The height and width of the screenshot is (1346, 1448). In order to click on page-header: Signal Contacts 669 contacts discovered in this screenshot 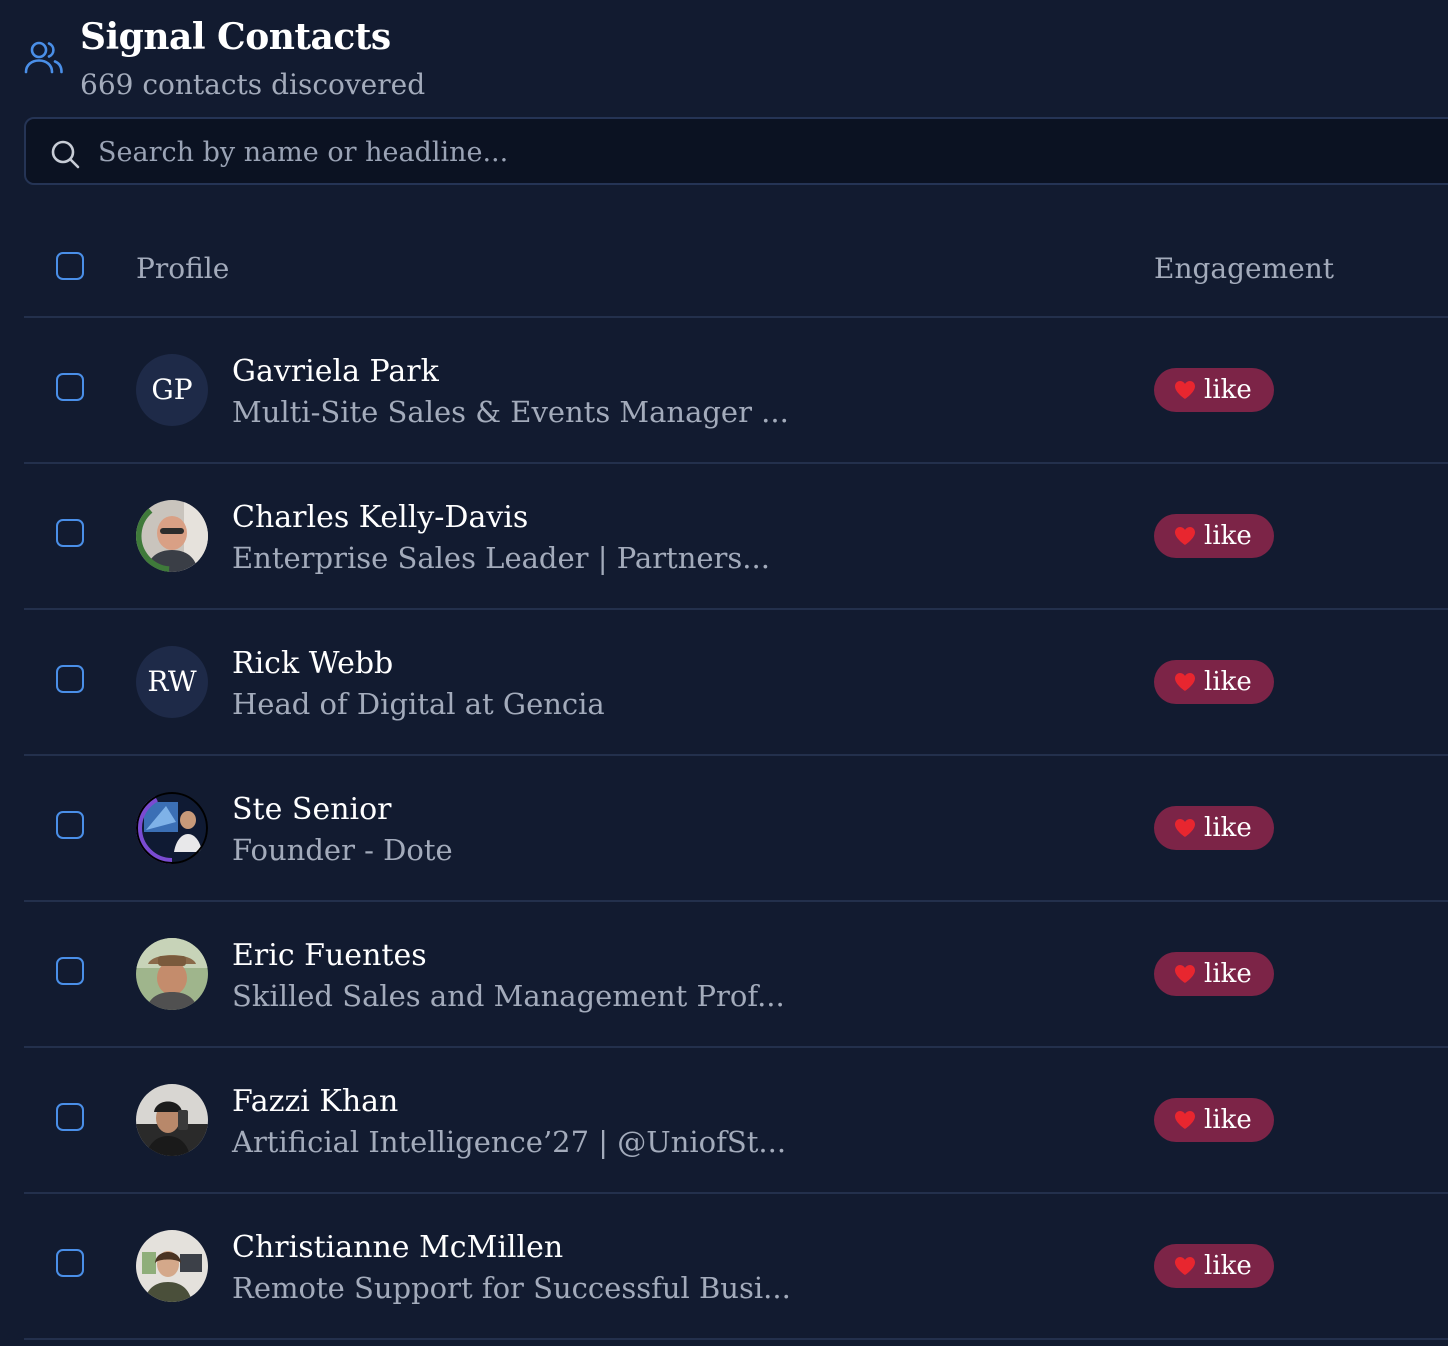, I will do `click(724, 60)`.